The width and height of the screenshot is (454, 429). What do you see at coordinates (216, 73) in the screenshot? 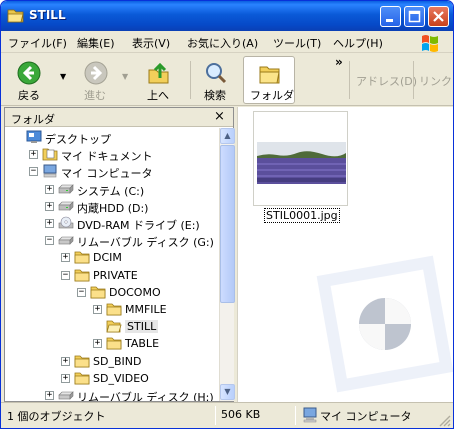
I see `search-icon` at bounding box center [216, 73].